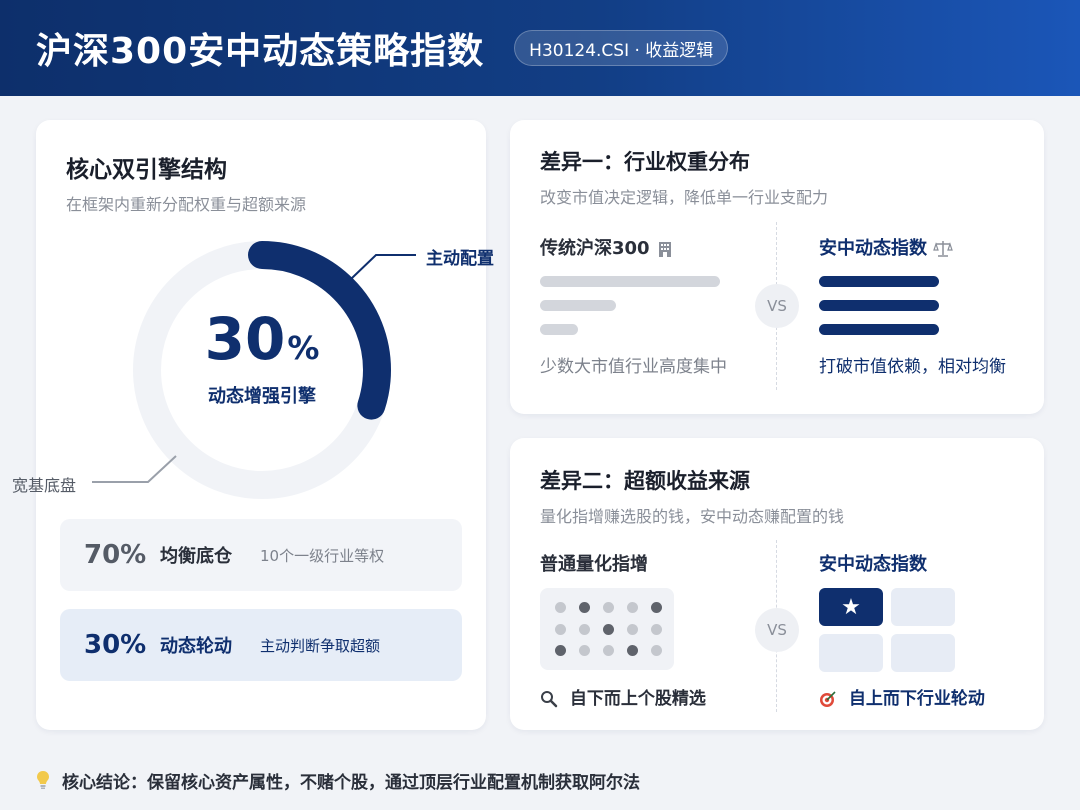  I want to click on active-callout-label: 主动配置, so click(460, 259).